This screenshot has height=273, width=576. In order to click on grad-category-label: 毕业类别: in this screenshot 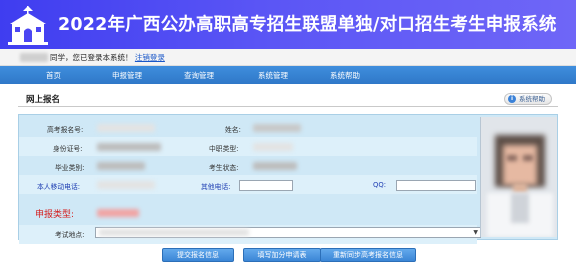, I will do `click(70, 168)`.